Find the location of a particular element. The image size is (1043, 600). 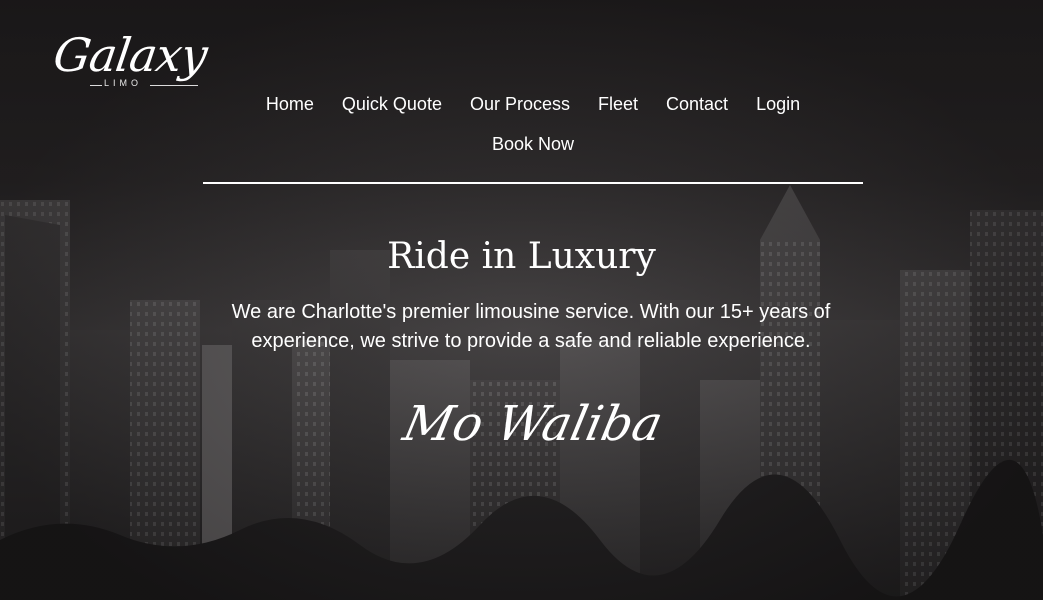

logo-wordmark: Galaxy is located at coordinates (130, 55).